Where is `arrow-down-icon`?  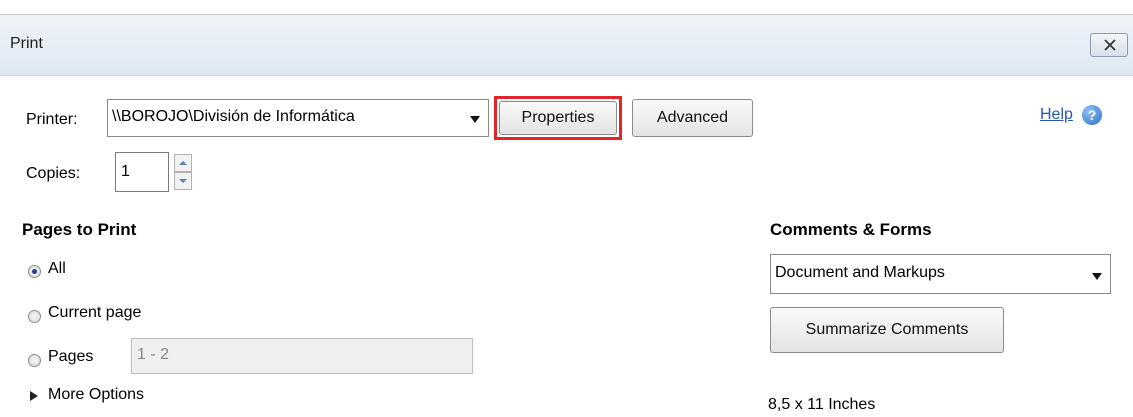
arrow-down-icon is located at coordinates (183, 181).